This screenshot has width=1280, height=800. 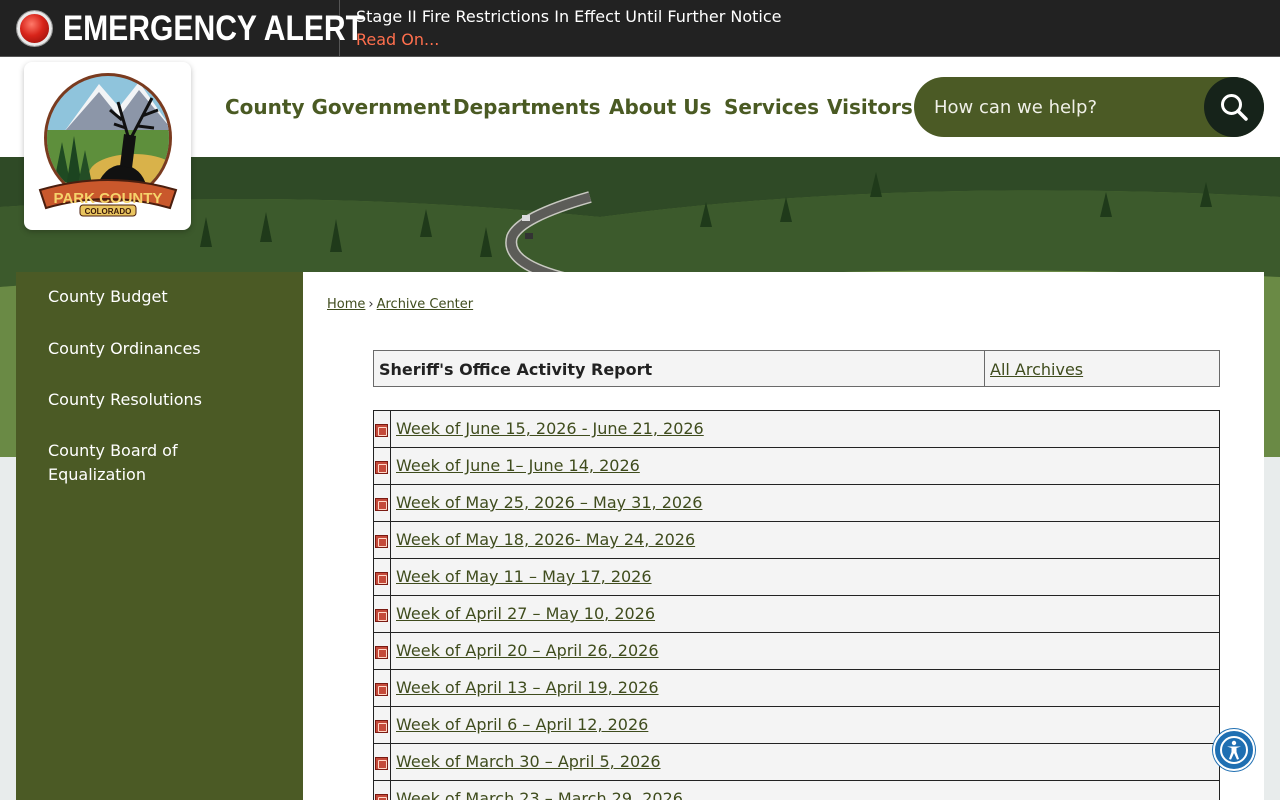 I want to click on sidebar-item-board-of-equalization: County Board of Equalization, so click(x=148, y=463).